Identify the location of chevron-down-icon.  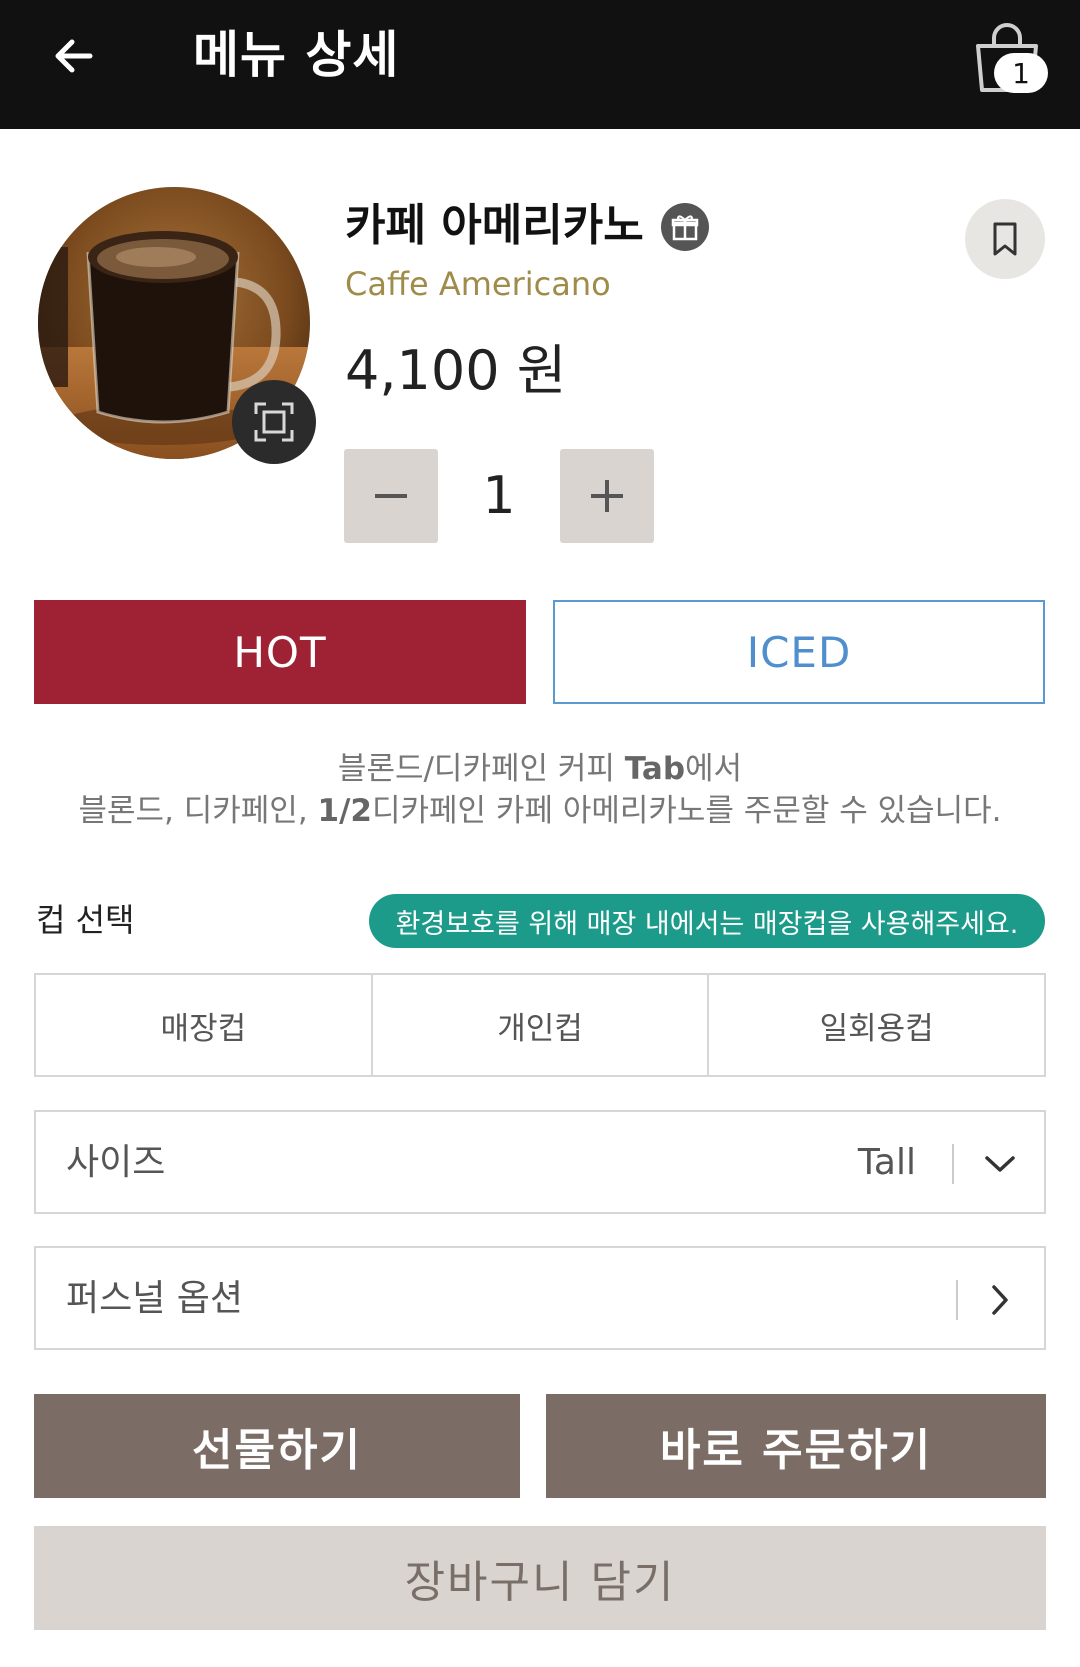
(1000, 1164).